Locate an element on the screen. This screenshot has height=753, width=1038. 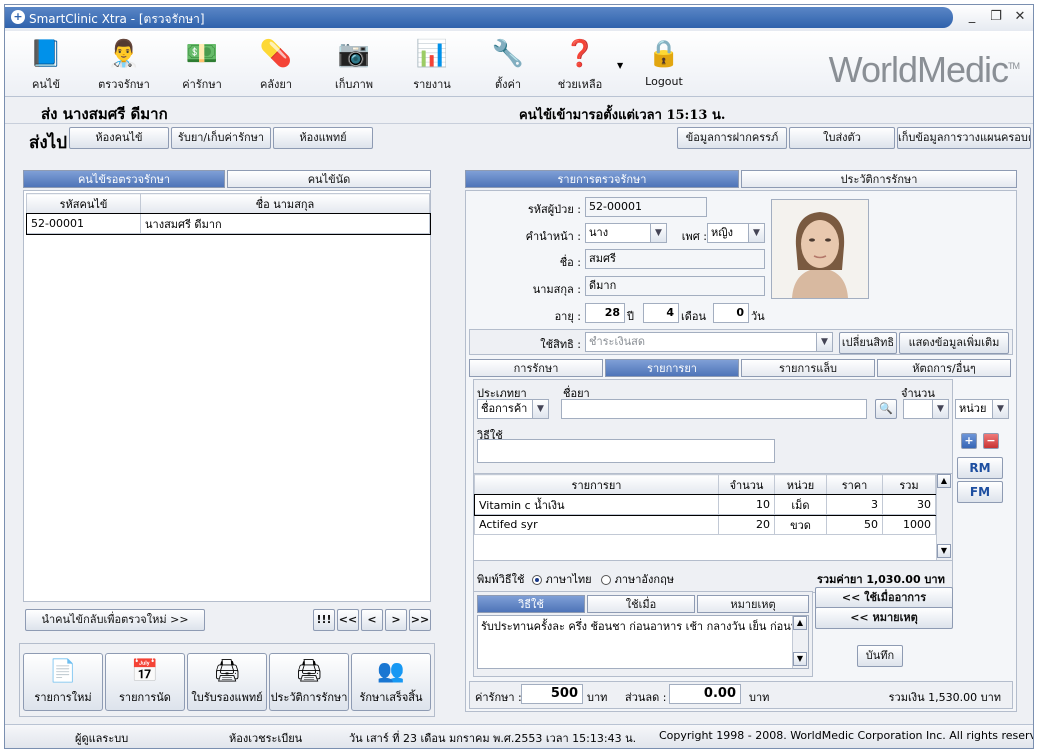
fee-input: 500 is located at coordinates (552, 694).